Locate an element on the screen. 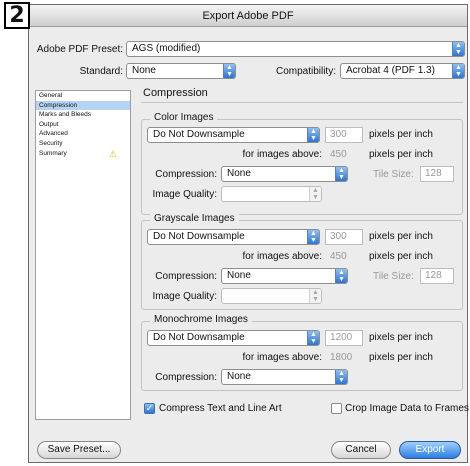 The height and width of the screenshot is (466, 470). warning-icon: ⚠ is located at coordinates (112, 153).